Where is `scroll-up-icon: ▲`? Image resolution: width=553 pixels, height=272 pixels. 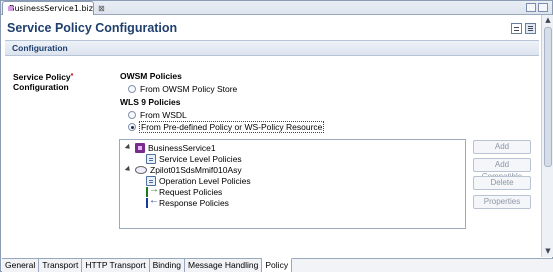
scroll-up-icon: ▲ is located at coordinates (548, 20).